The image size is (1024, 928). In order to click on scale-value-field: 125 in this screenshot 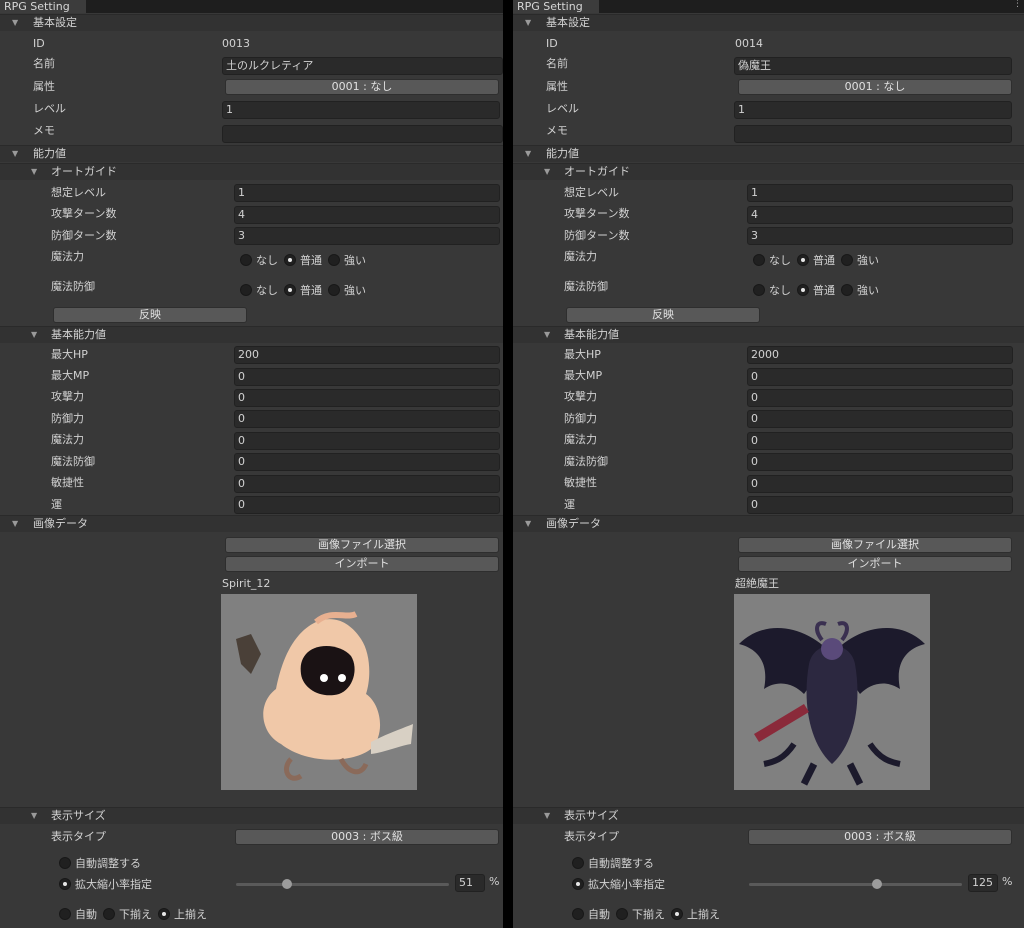, I will do `click(983, 883)`.